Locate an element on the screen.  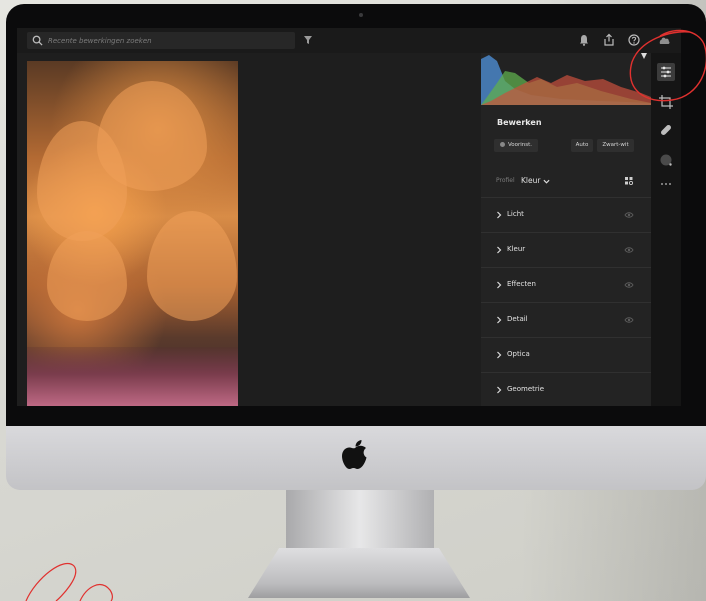
presets-button: Voorinst. is located at coordinates (516, 145).